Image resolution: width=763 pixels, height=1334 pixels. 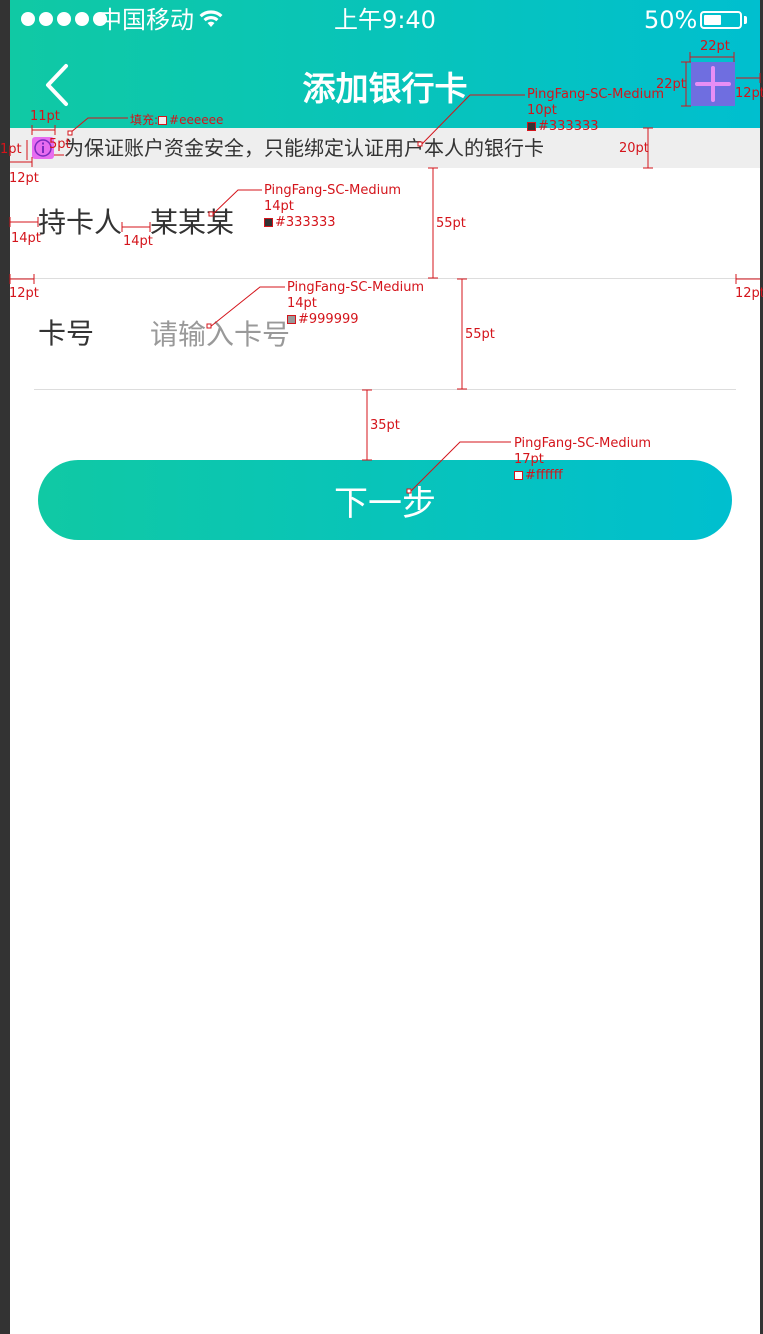 I want to click on next-step-button: 下一步, so click(x=385, y=500).